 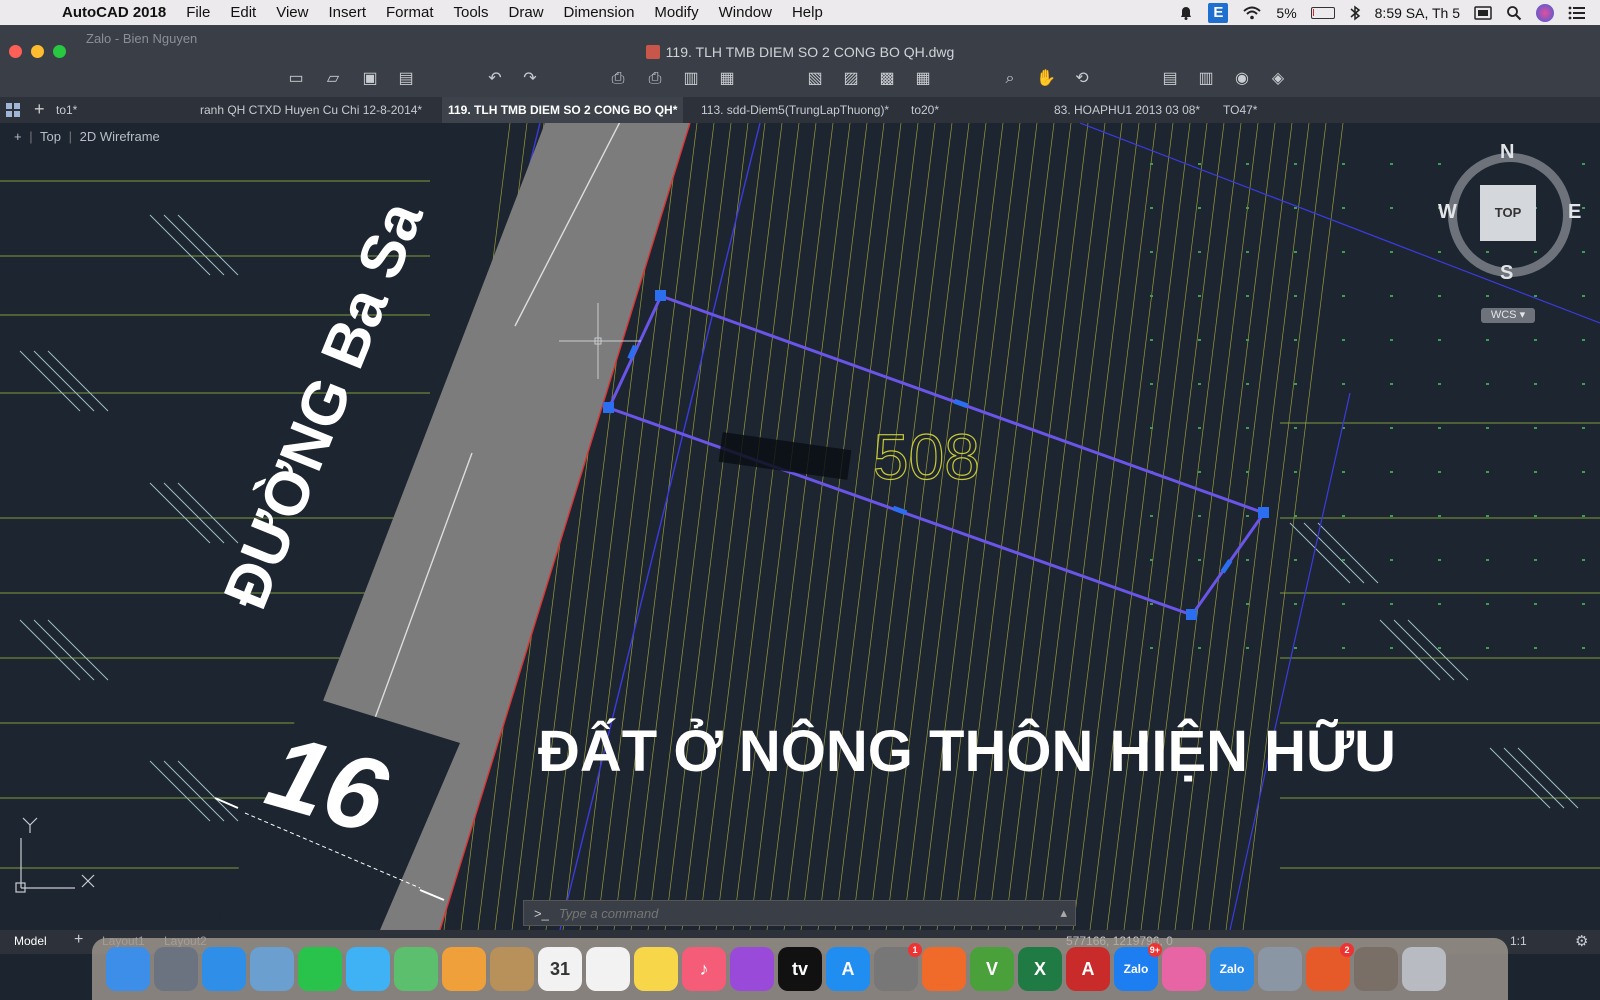 What do you see at coordinates (512, 969) in the screenshot?
I see `dock-app-contacts-icon` at bounding box center [512, 969].